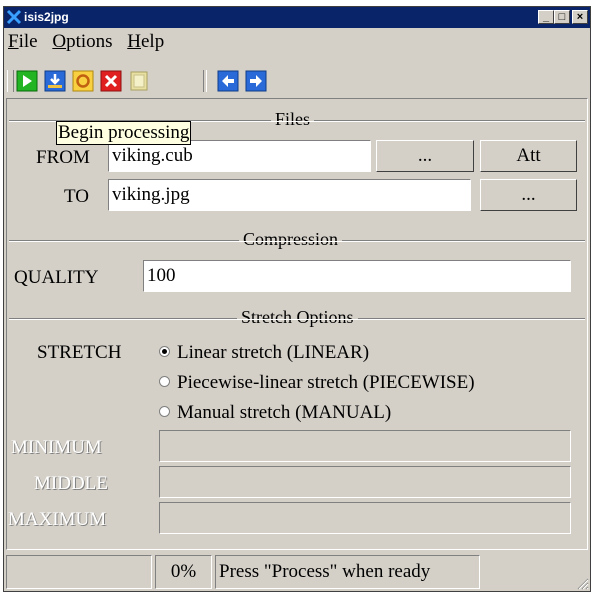  Describe the element at coordinates (56, 277) in the screenshot. I see `quality-label: QUALITY` at that location.